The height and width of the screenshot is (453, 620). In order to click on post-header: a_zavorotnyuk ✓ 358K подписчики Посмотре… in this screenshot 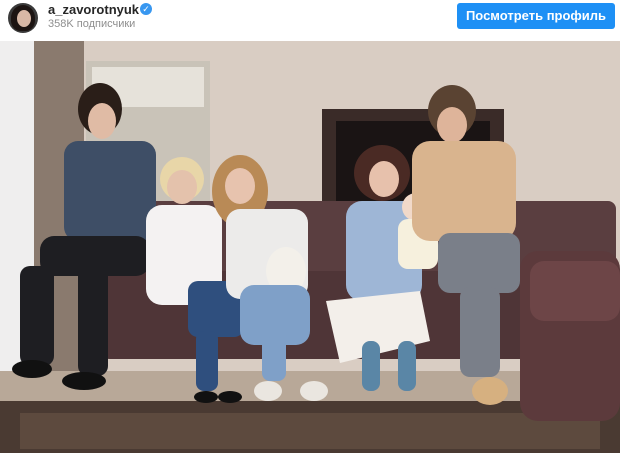, I will do `click(310, 20)`.